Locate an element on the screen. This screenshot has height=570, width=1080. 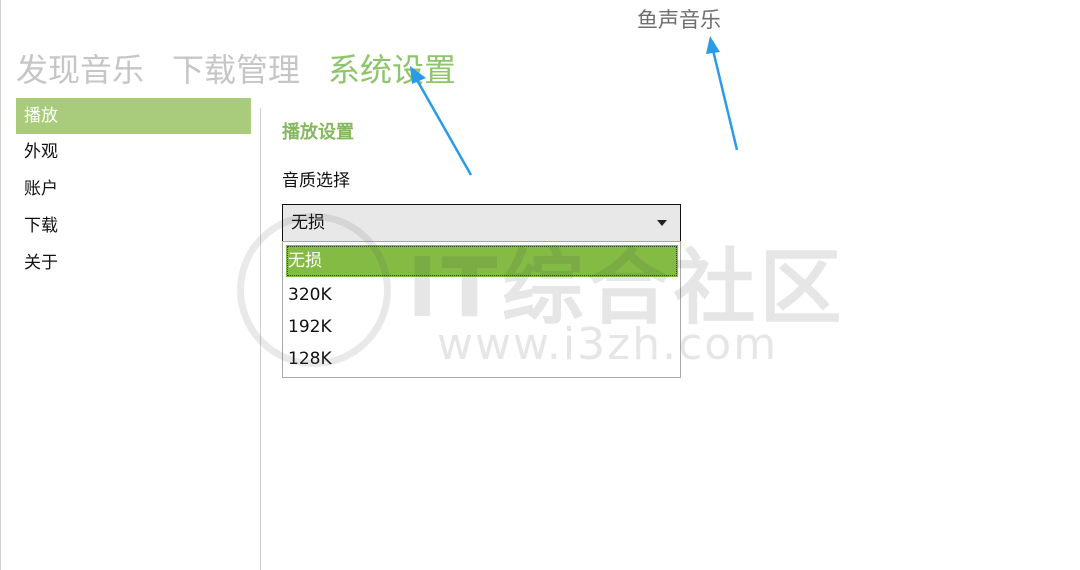
quality-select-value: 无损 is located at coordinates (308, 223).